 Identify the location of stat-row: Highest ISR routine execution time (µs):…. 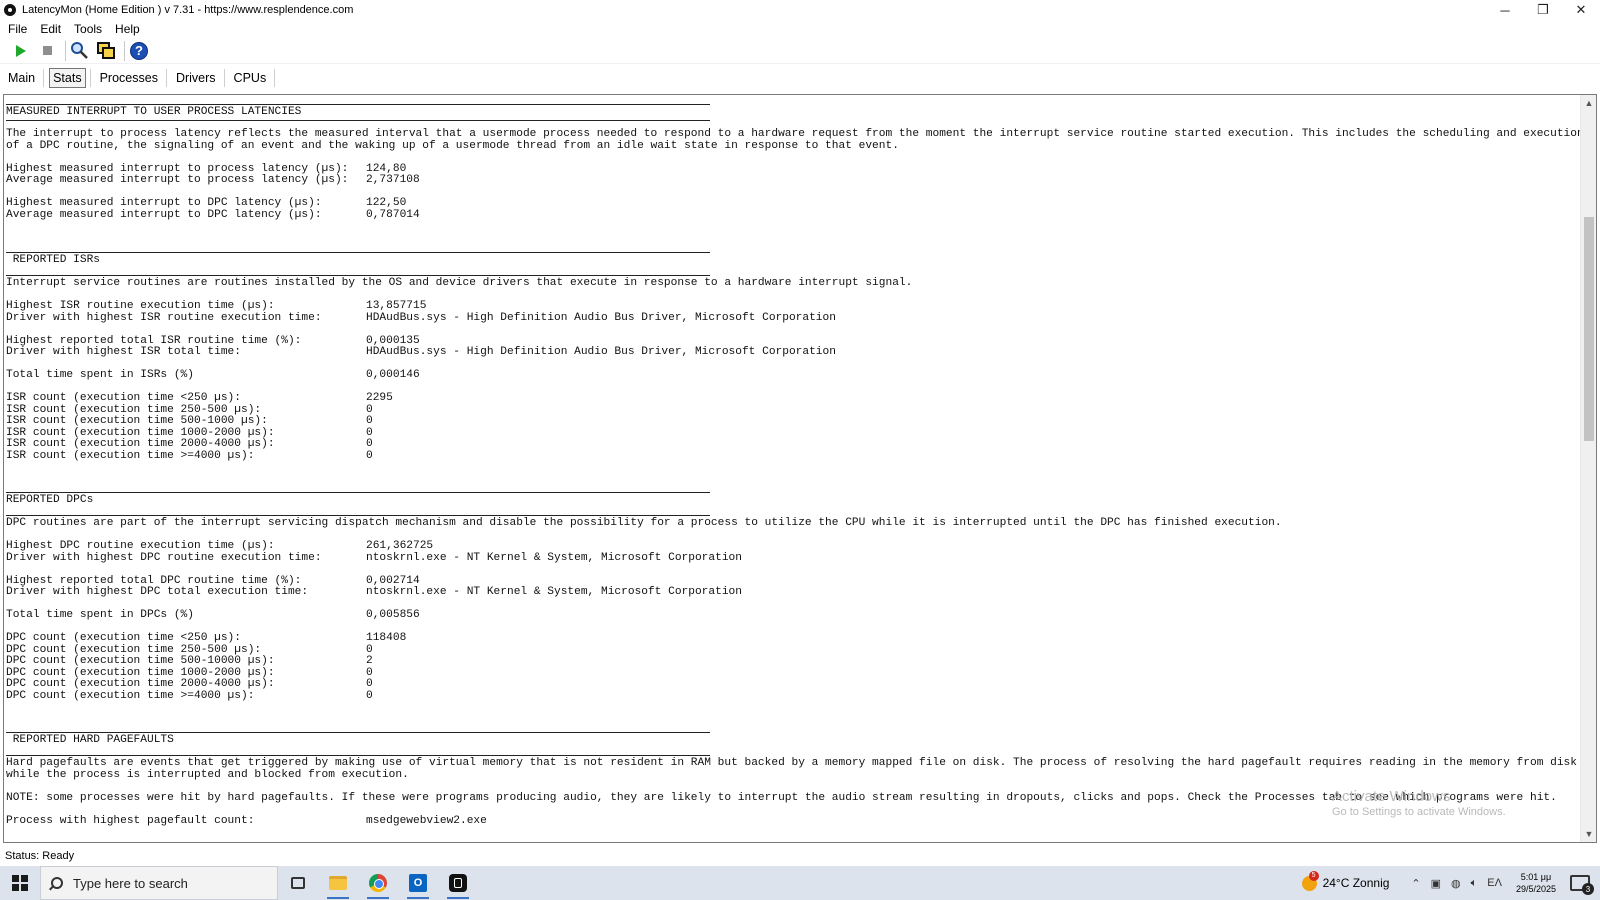
(216, 306).